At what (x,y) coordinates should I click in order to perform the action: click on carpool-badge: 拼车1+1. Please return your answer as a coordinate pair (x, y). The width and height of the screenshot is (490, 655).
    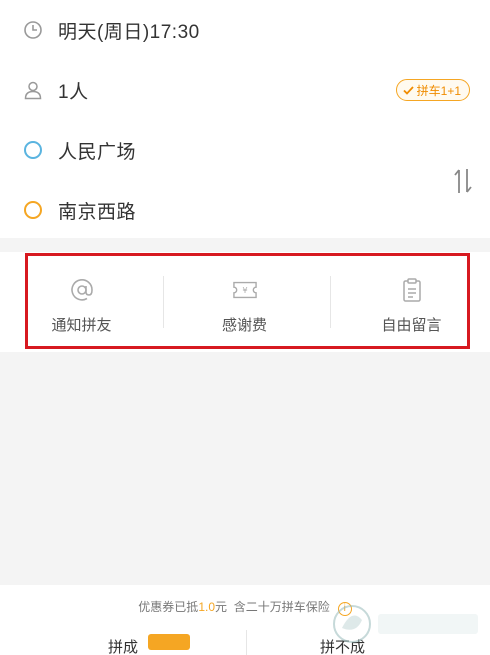
    Looking at the image, I should click on (432, 90).